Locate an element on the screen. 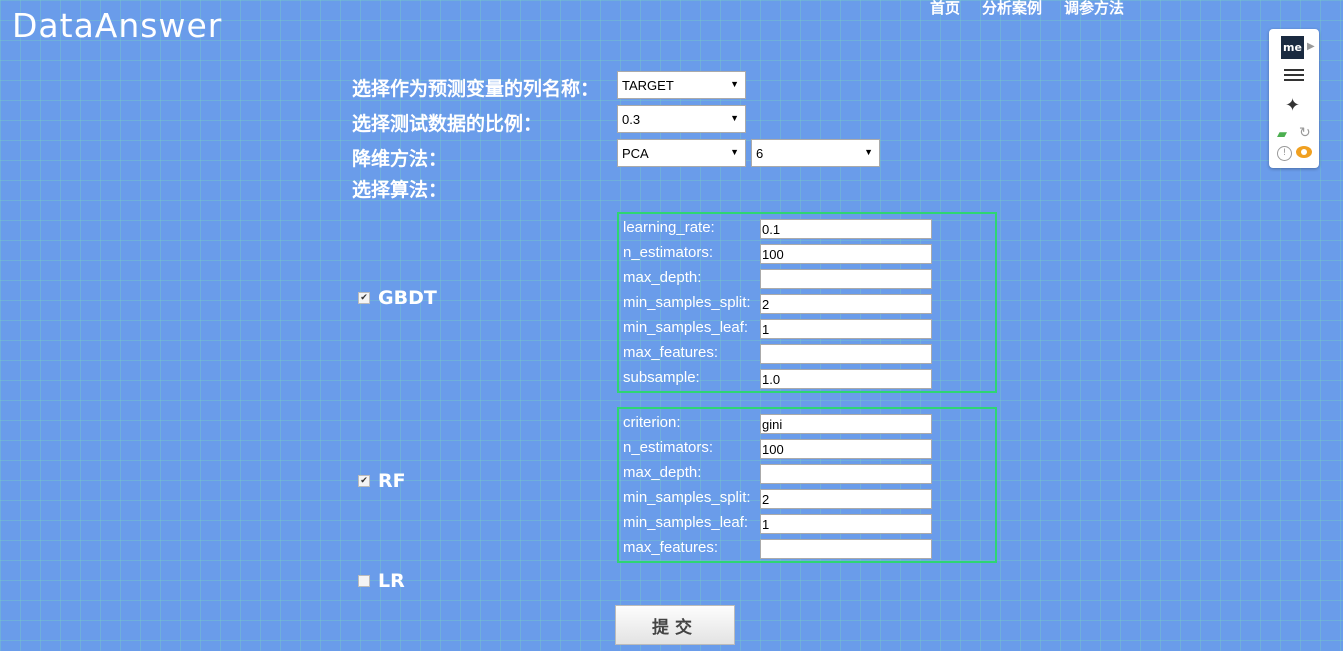 The image size is (1343, 651). rf-max-features-input is located at coordinates (846, 549).